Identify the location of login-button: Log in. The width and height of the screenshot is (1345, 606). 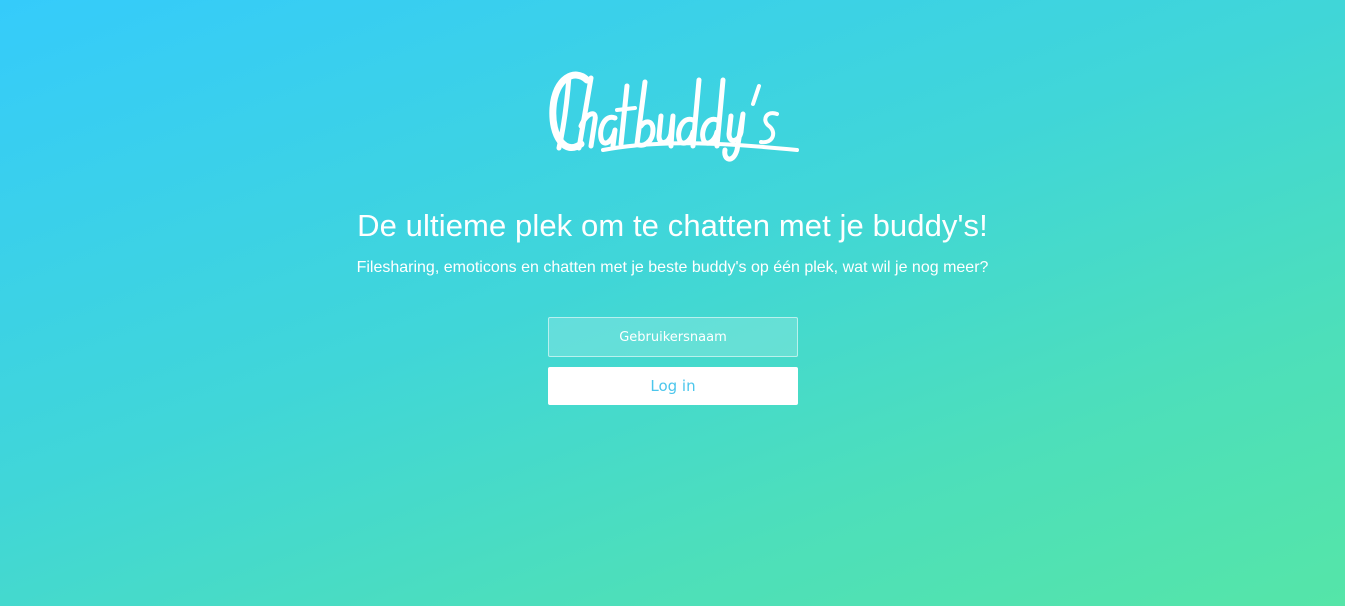
(673, 386).